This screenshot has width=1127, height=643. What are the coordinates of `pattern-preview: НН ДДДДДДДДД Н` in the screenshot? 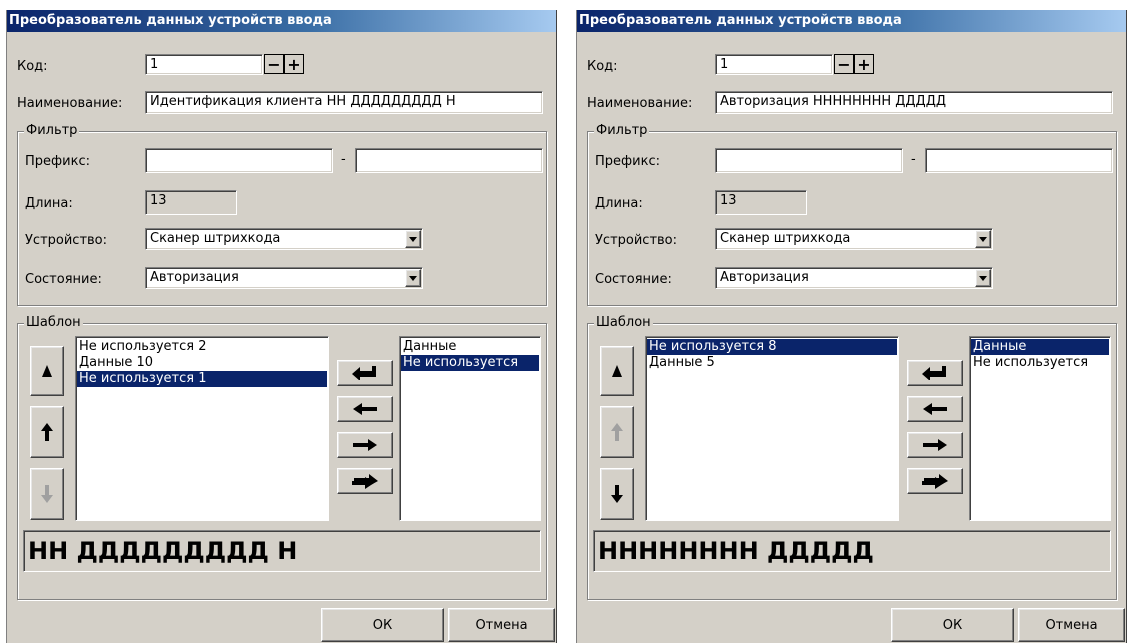 It's located at (282, 551).